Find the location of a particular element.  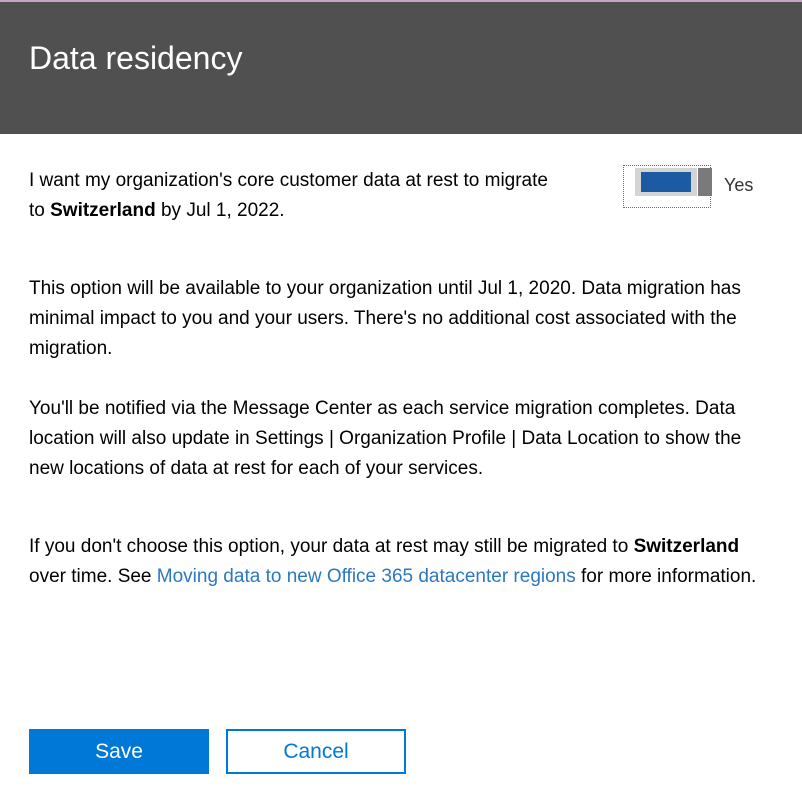

option-location: Switzerland is located at coordinates (103, 210).